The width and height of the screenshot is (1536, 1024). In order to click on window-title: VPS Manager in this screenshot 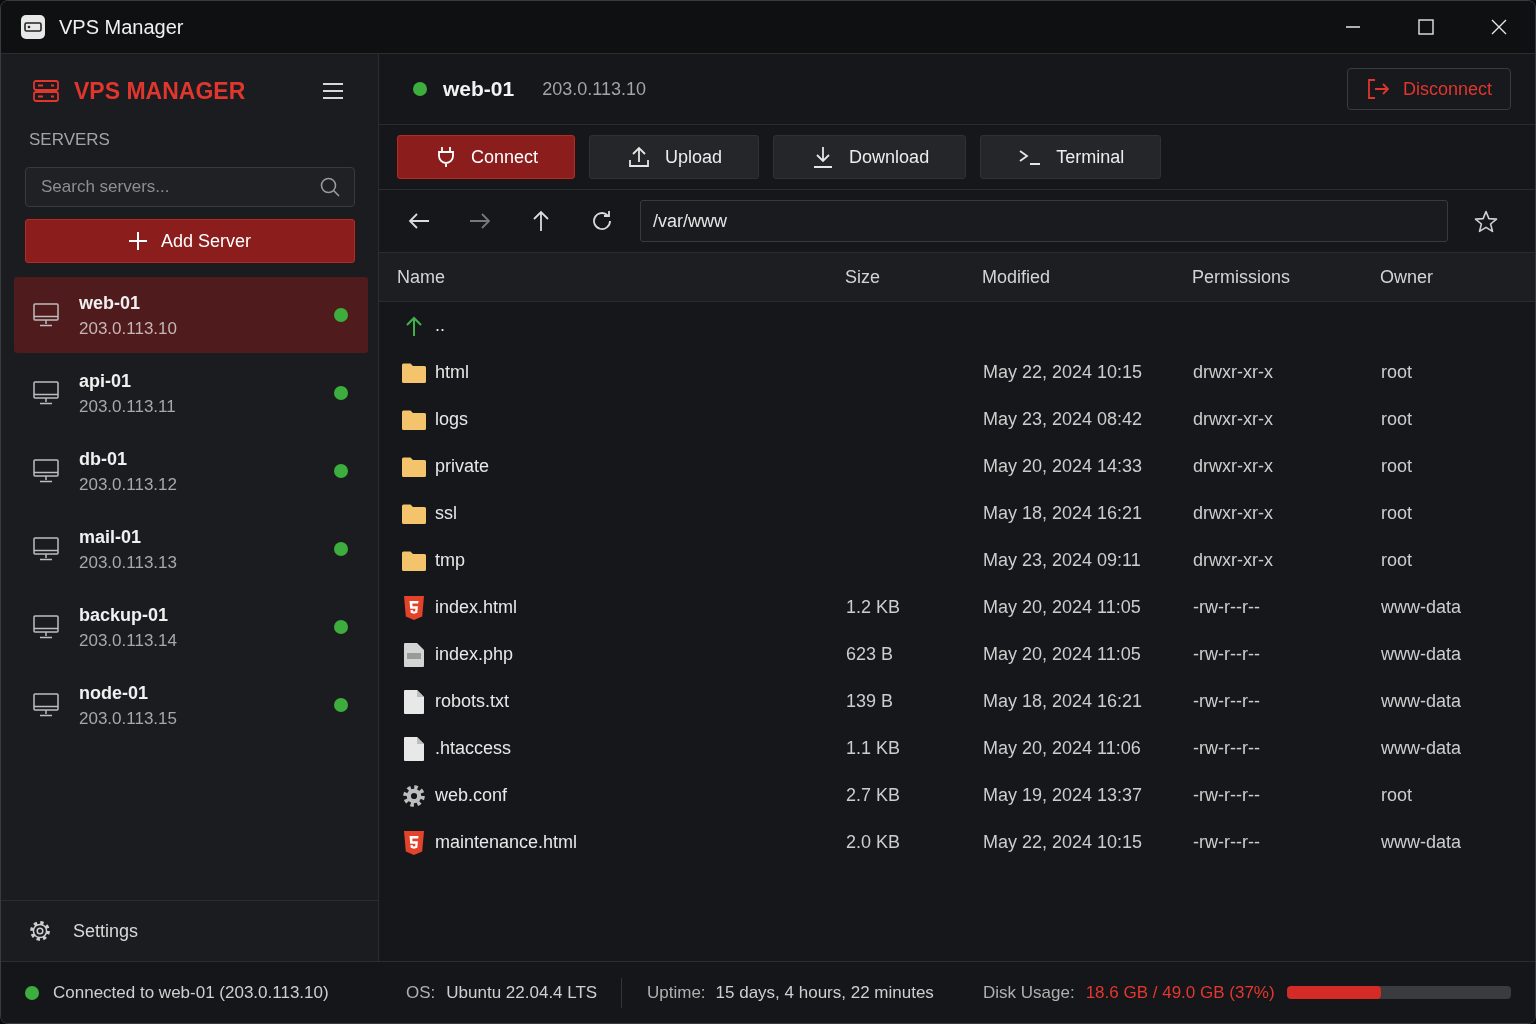, I will do `click(121, 27)`.